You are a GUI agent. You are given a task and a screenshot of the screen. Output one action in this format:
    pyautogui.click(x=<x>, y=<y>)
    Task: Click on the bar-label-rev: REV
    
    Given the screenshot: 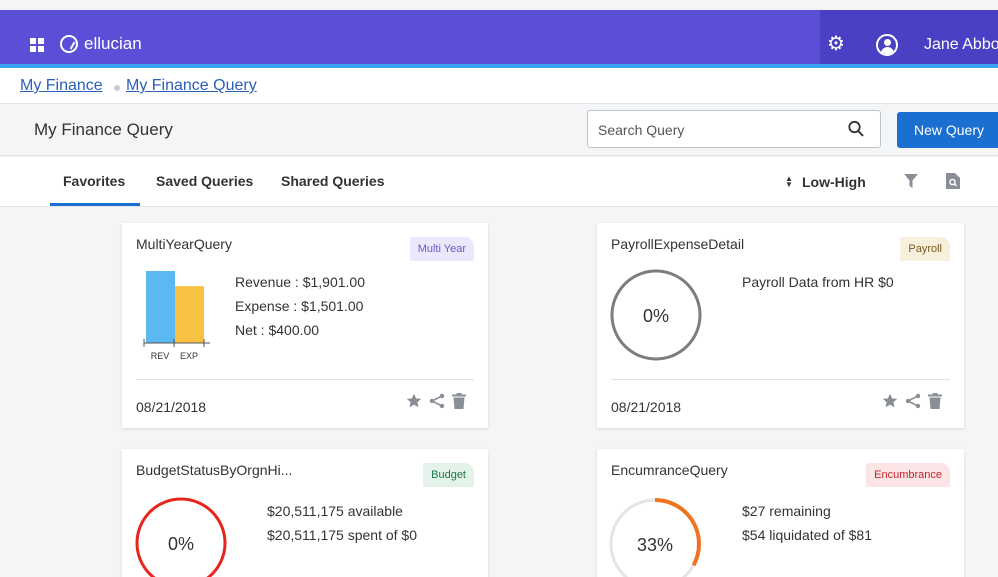 What is the action you would take?
    pyautogui.click(x=160, y=356)
    